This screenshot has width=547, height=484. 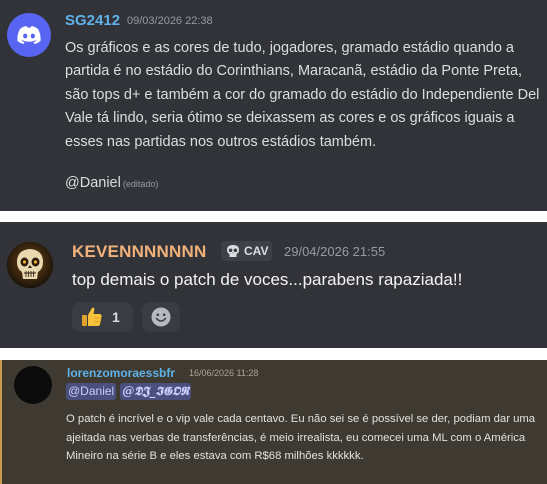 What do you see at coordinates (139, 252) in the screenshot?
I see `author-name: KEVENNNNNNN` at bounding box center [139, 252].